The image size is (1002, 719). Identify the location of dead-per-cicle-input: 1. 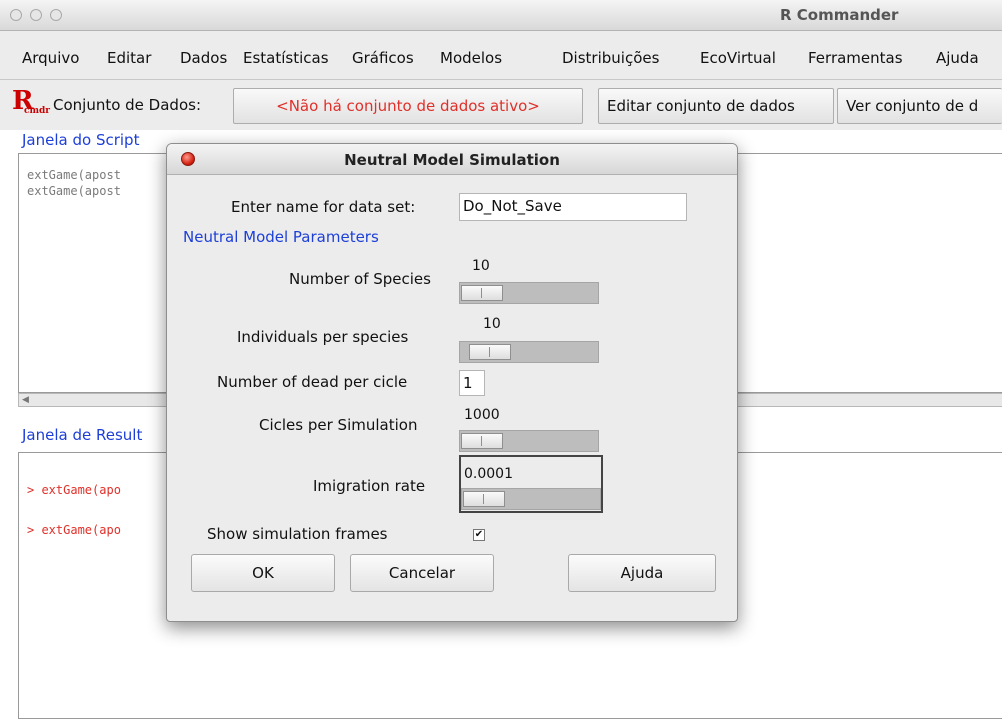
(472, 383).